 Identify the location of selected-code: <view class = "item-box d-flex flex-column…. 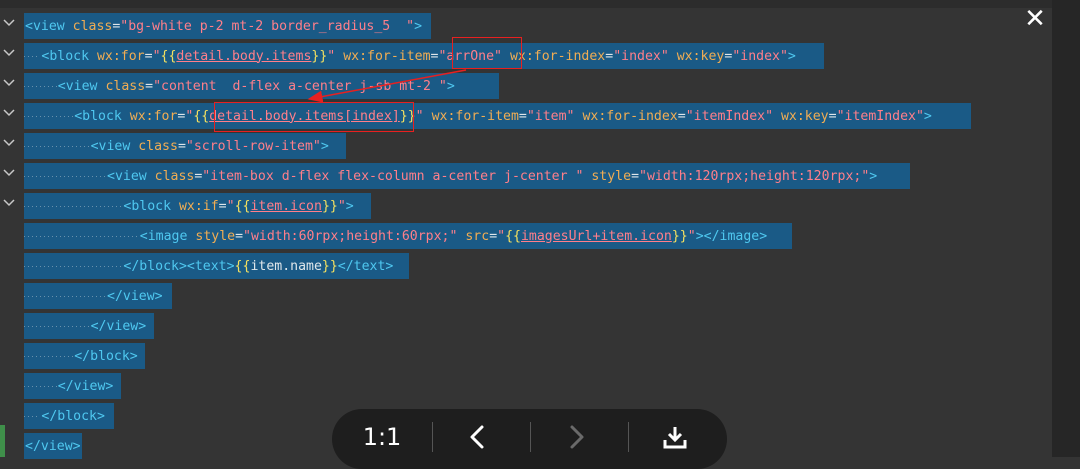
(467, 176).